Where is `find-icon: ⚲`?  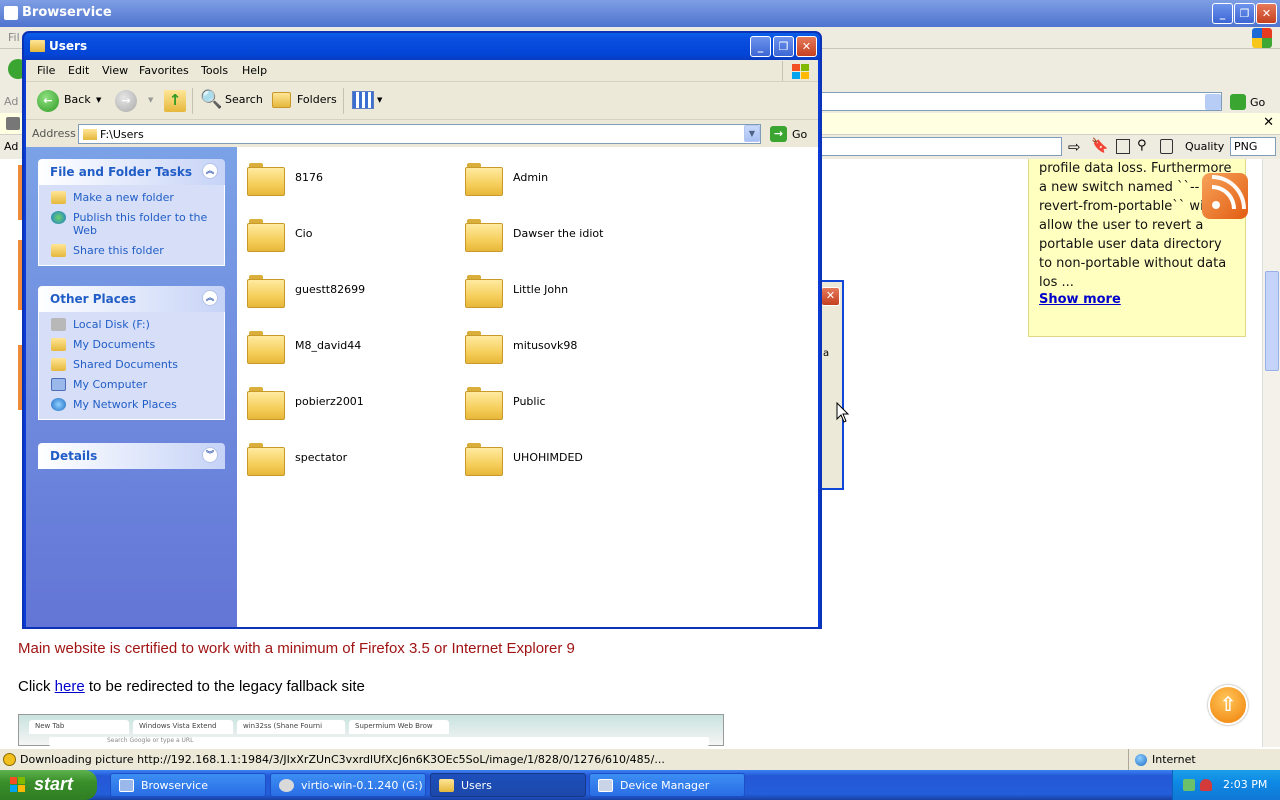
find-icon: ⚲ is located at coordinates (1142, 145).